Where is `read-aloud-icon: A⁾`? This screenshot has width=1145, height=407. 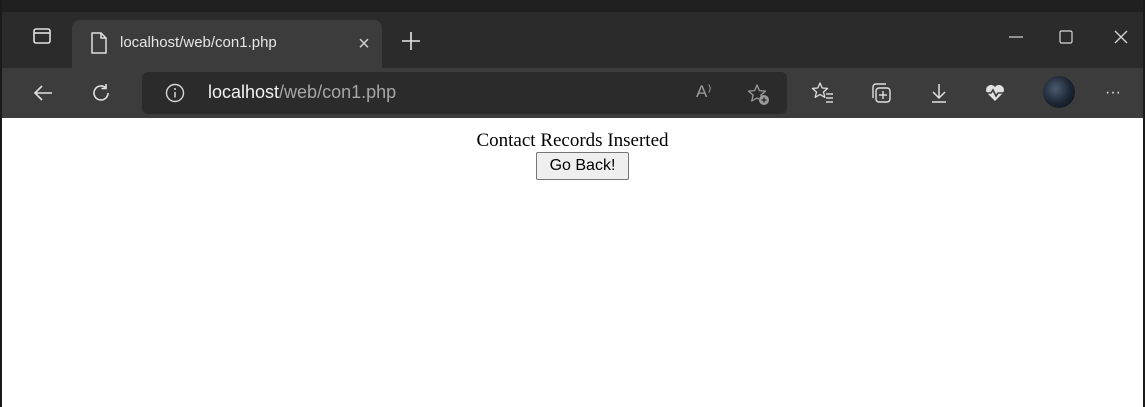 read-aloud-icon: A⁾ is located at coordinates (704, 92).